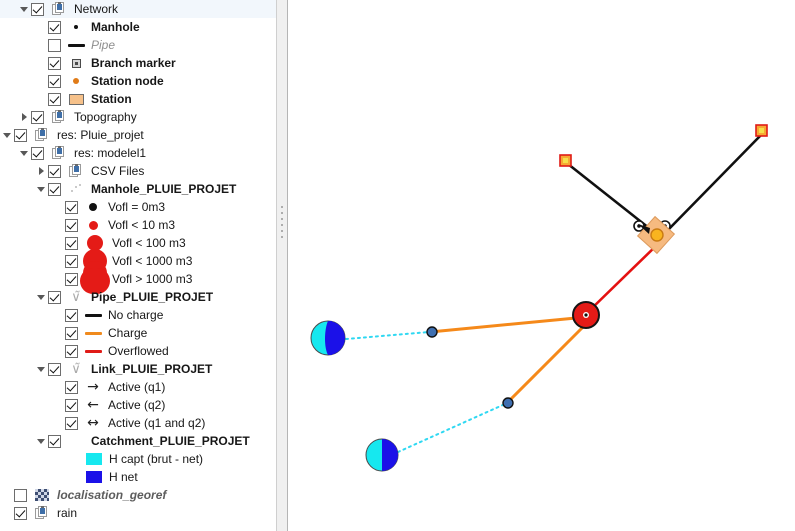 The width and height of the screenshot is (795, 531). I want to click on link-node-lower, so click(508, 403).